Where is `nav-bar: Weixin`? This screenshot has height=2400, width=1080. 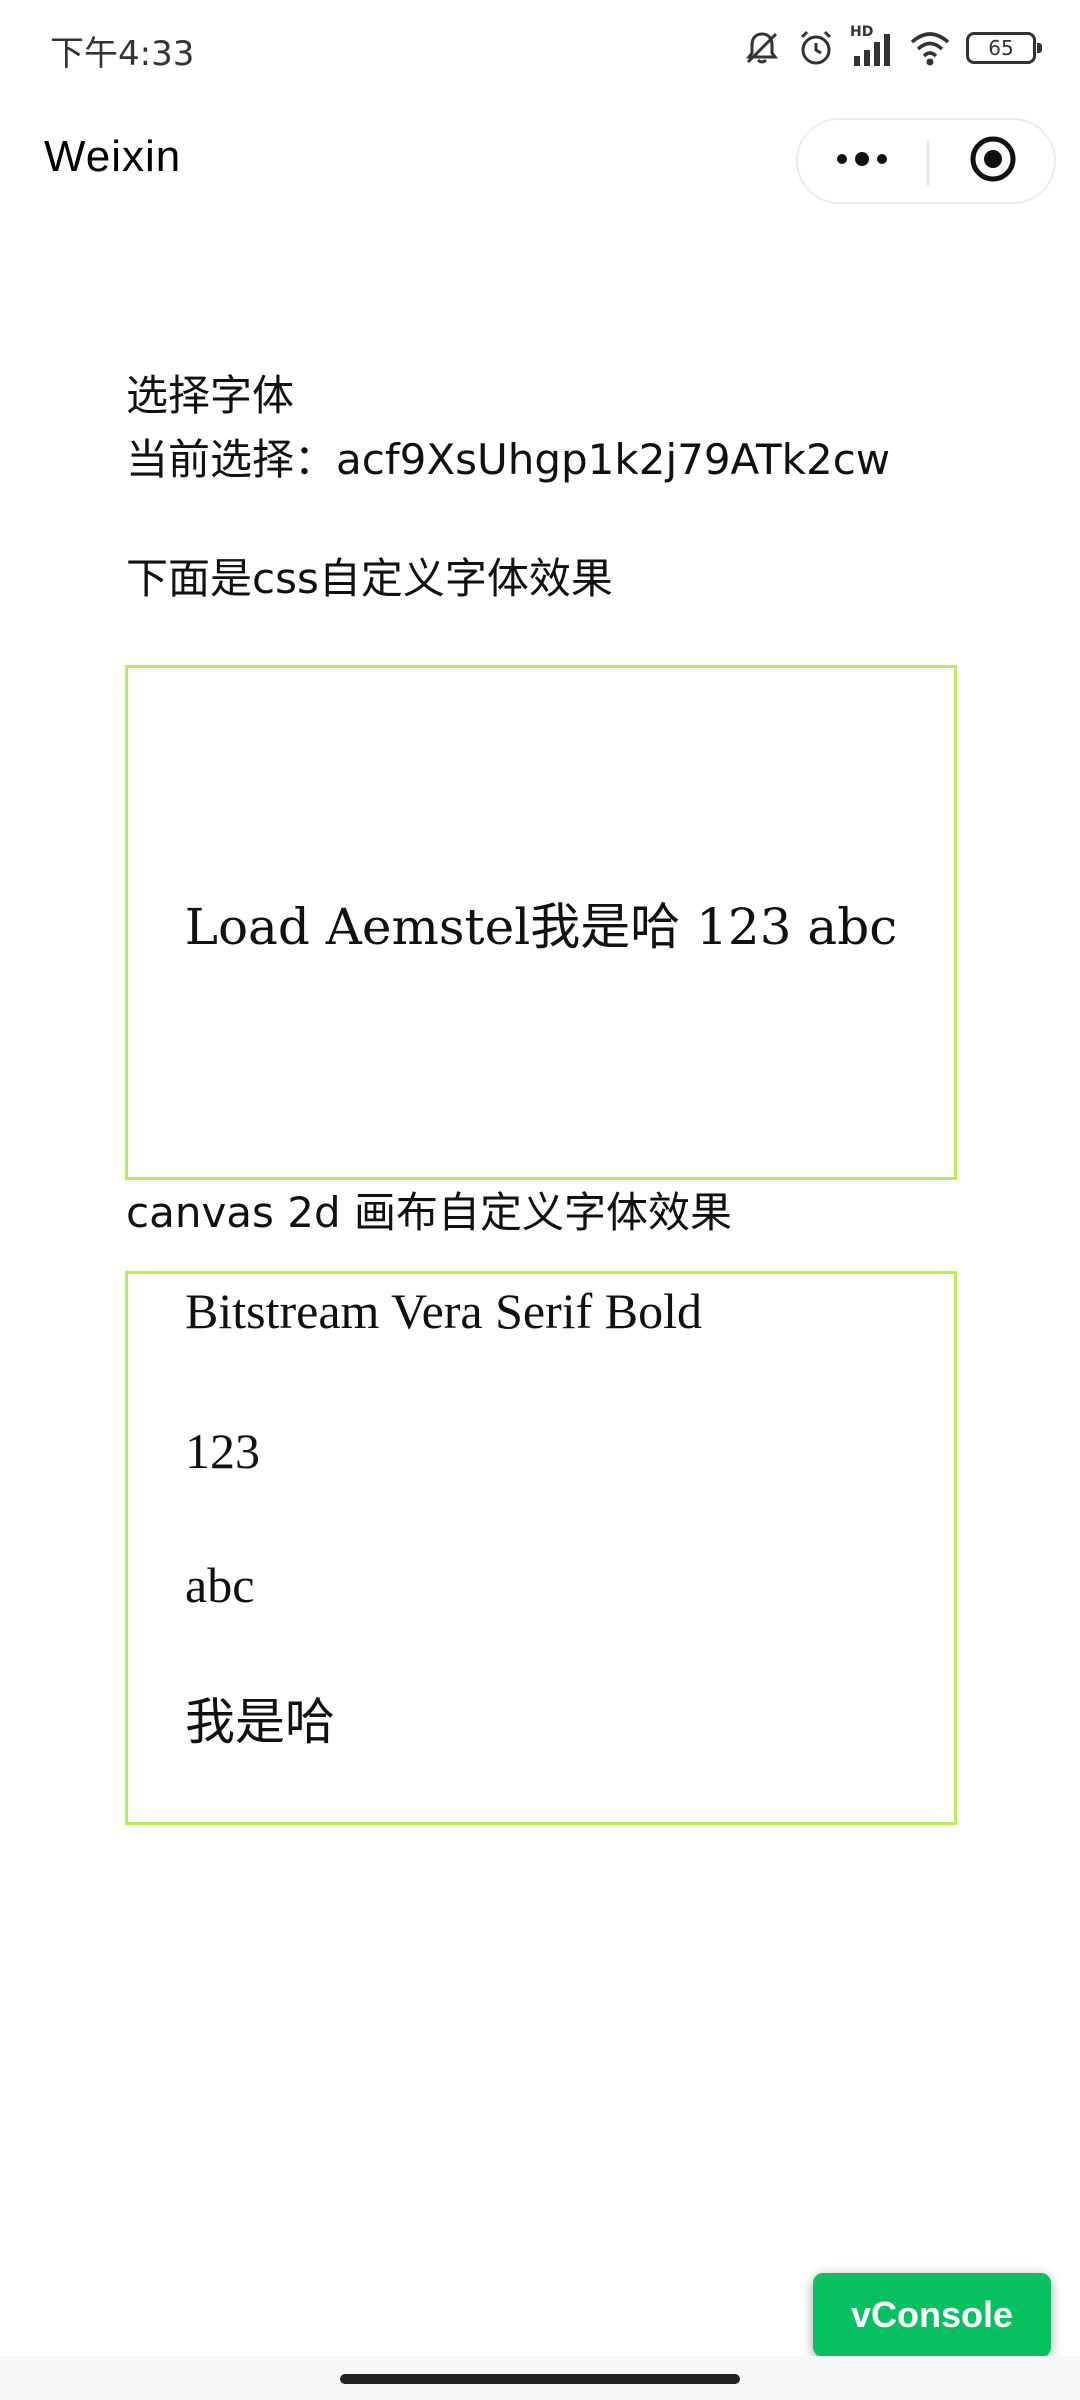 nav-bar: Weixin is located at coordinates (540, 161).